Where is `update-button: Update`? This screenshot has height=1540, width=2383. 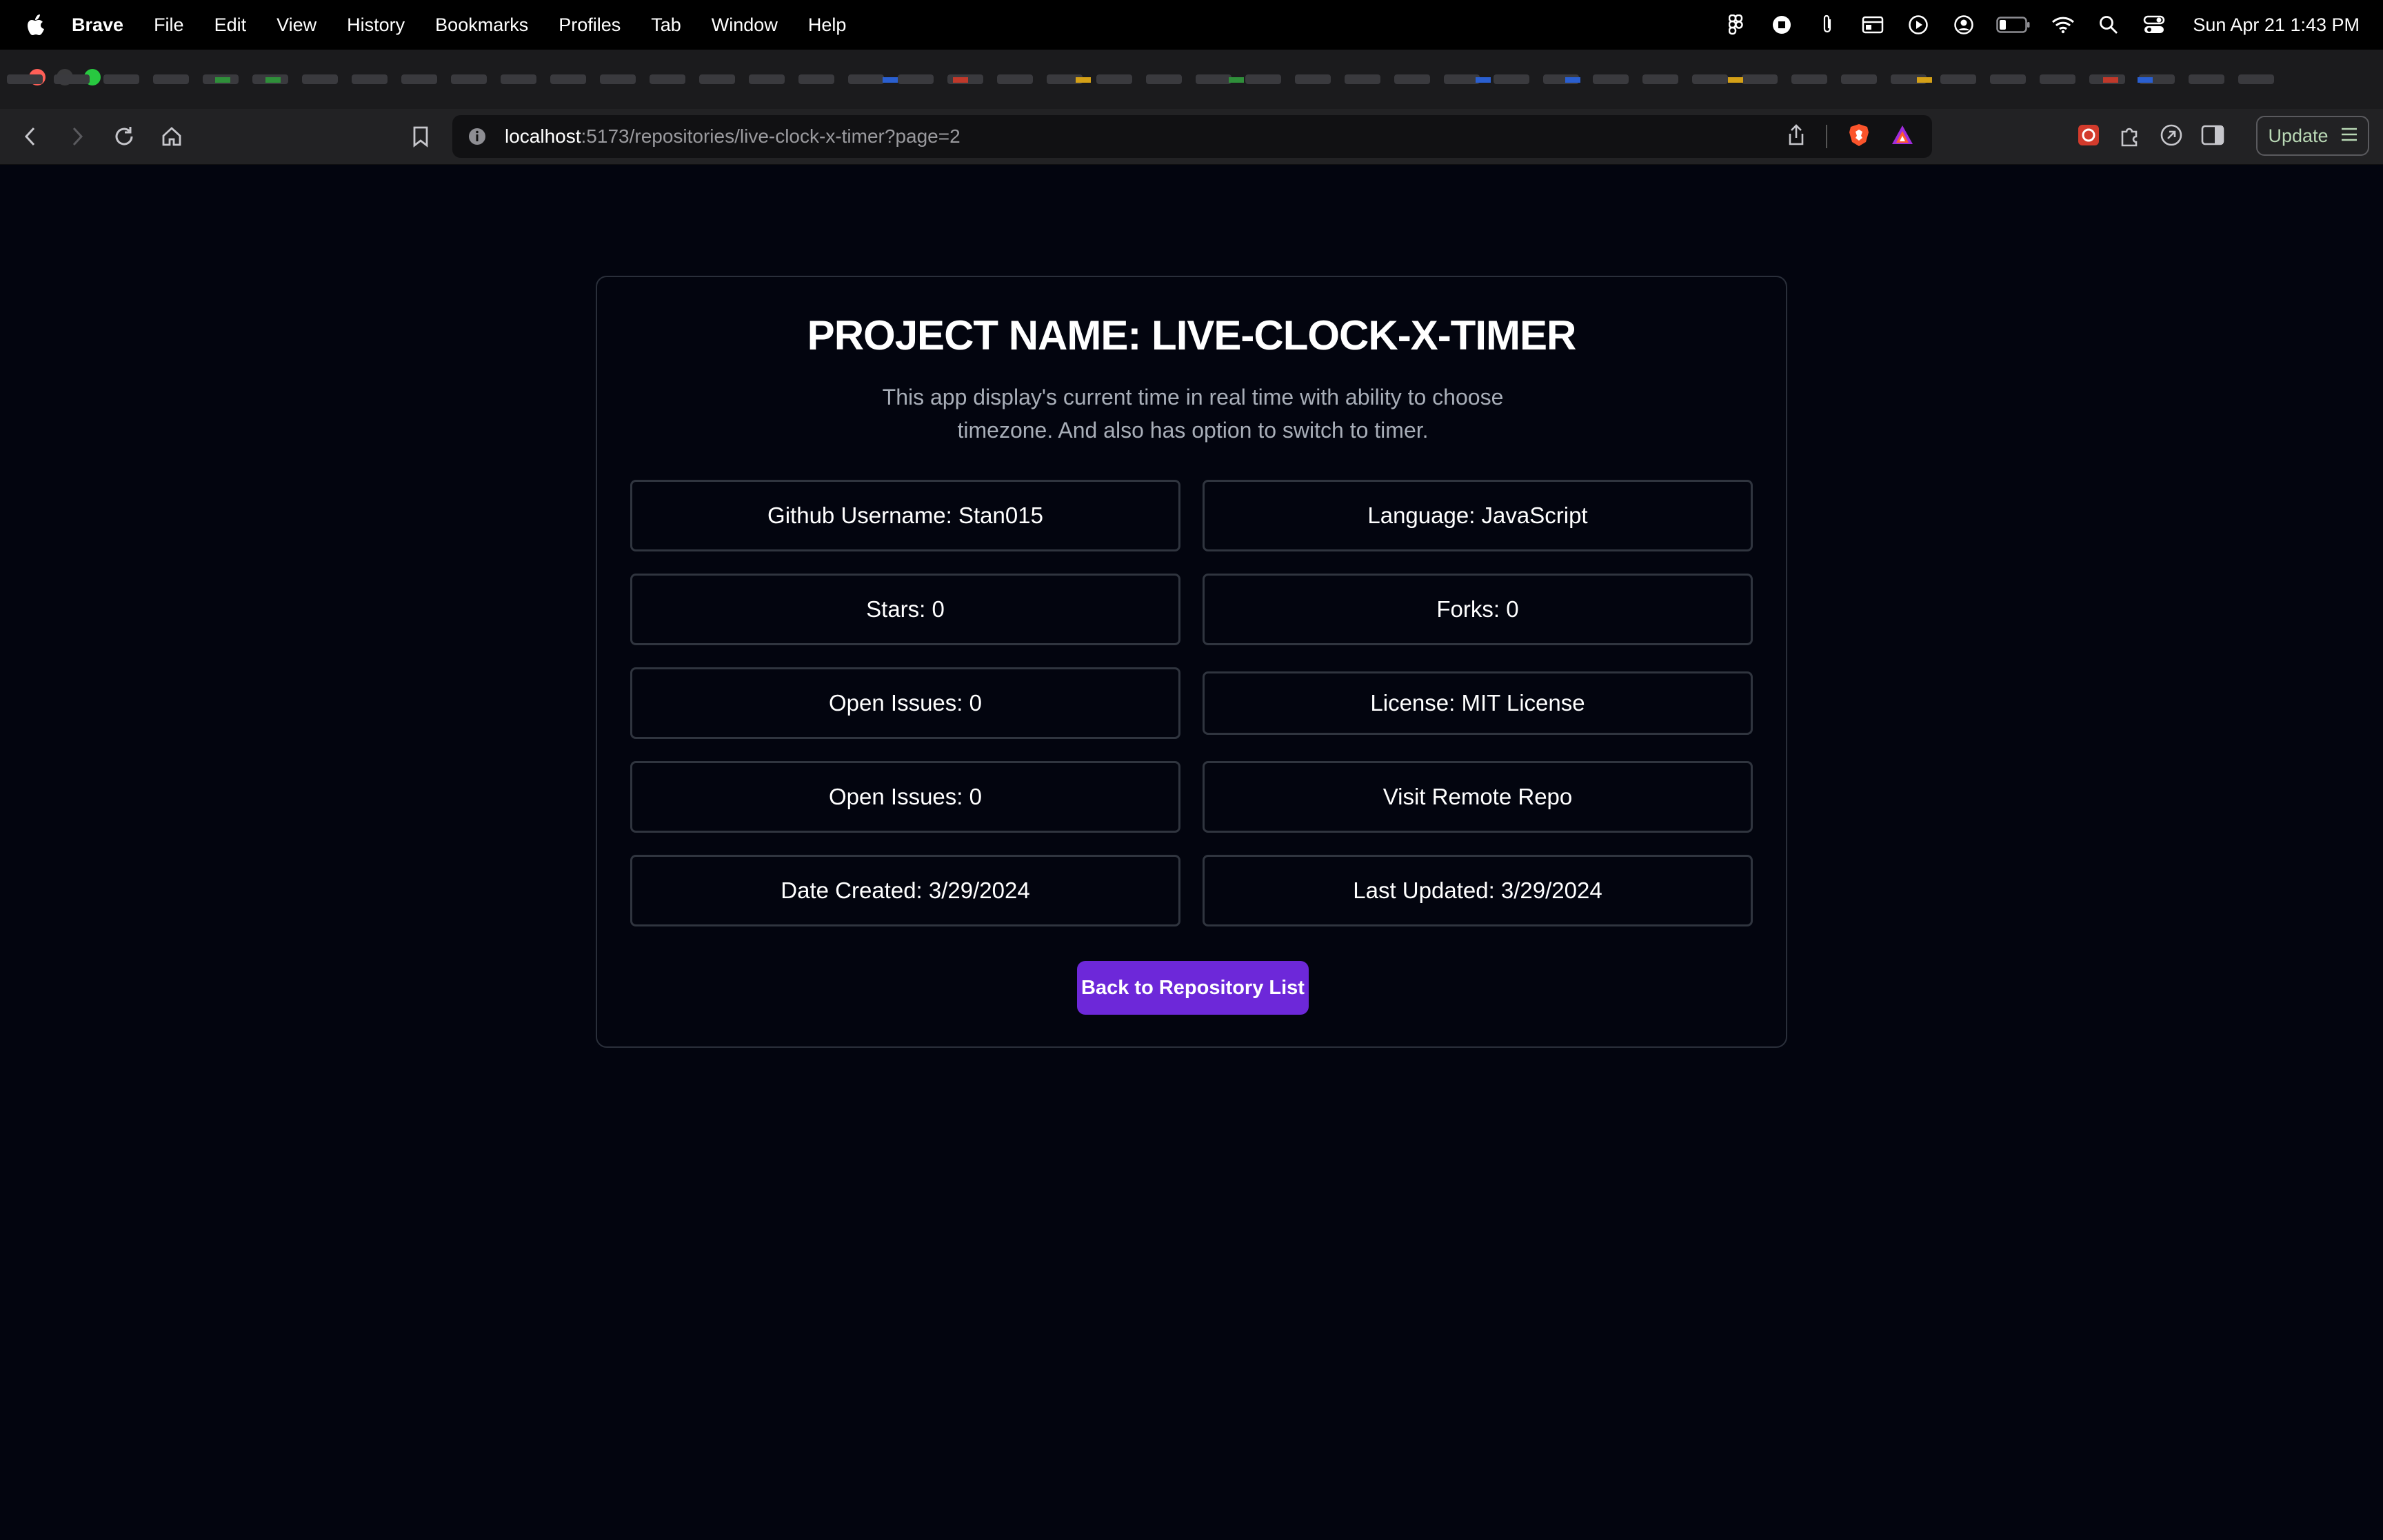 update-button: Update is located at coordinates (2312, 136).